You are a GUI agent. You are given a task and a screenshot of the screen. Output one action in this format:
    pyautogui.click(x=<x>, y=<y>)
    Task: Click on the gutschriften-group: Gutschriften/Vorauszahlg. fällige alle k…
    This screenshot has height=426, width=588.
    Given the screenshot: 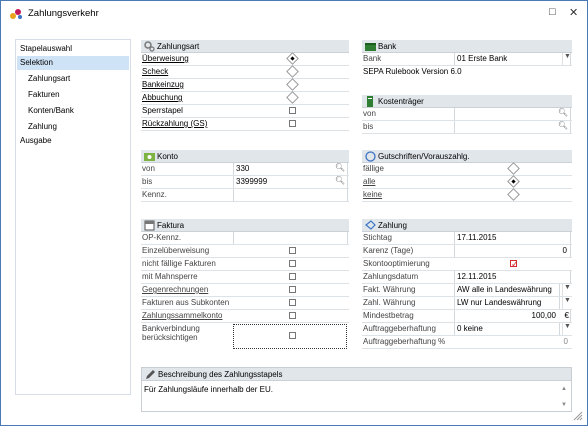 What is the action you would take?
    pyautogui.click(x=467, y=176)
    